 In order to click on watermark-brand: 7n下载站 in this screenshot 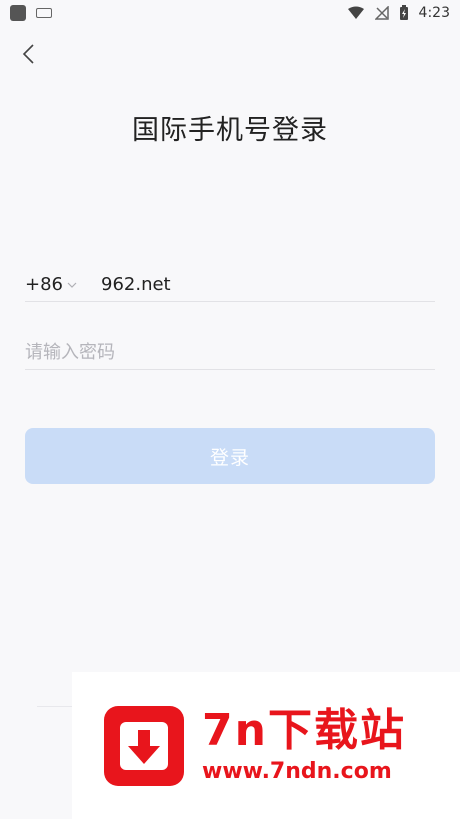, I will do `click(304, 730)`.